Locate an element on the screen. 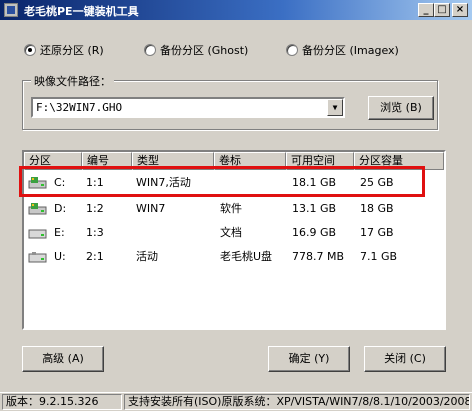 This screenshot has height=411, width=472. window-title: 老毛桃PE一键装机工具 is located at coordinates (81, 11).